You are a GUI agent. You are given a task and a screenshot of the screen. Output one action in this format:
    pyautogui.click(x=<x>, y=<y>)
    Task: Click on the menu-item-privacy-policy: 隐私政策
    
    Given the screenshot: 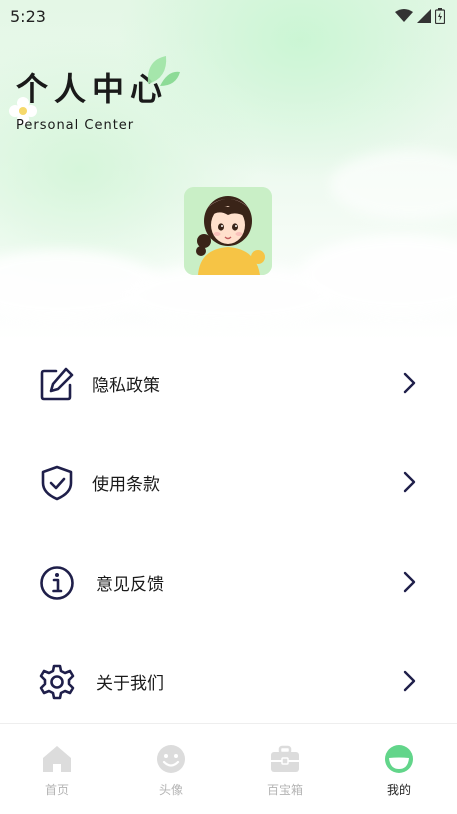 What is the action you would take?
    pyautogui.click(x=228, y=383)
    